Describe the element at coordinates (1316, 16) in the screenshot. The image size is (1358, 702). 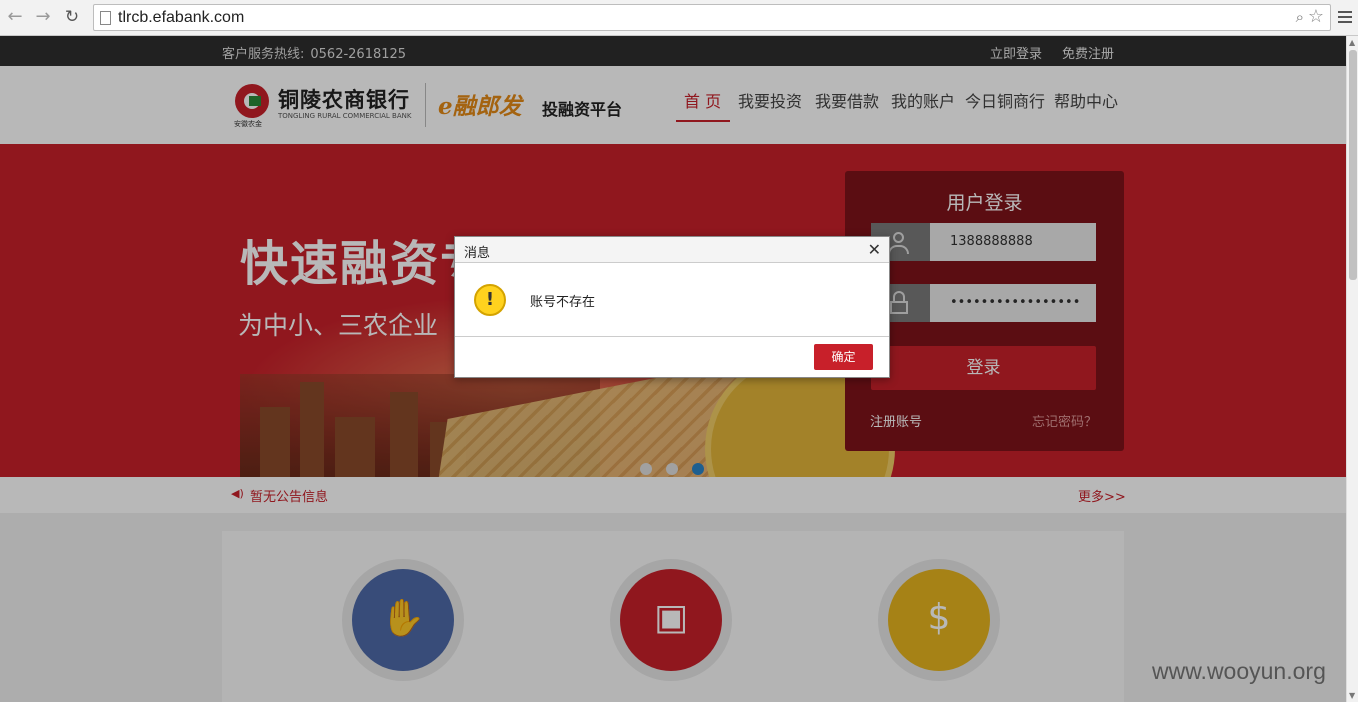
I see `bookmark-star-icon: ☆` at that location.